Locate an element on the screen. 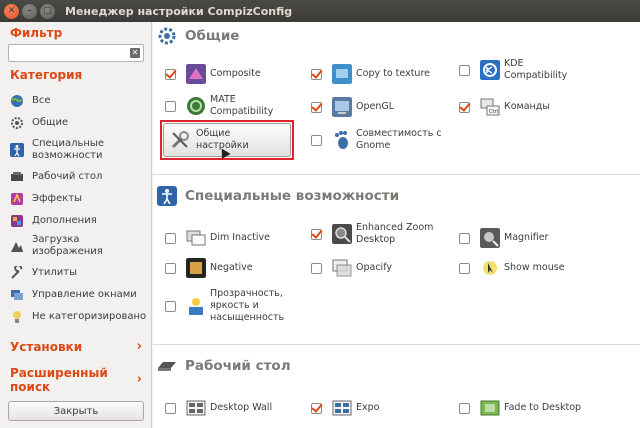 The image size is (640, 428). magnifier-icon is located at coordinates (490, 238).